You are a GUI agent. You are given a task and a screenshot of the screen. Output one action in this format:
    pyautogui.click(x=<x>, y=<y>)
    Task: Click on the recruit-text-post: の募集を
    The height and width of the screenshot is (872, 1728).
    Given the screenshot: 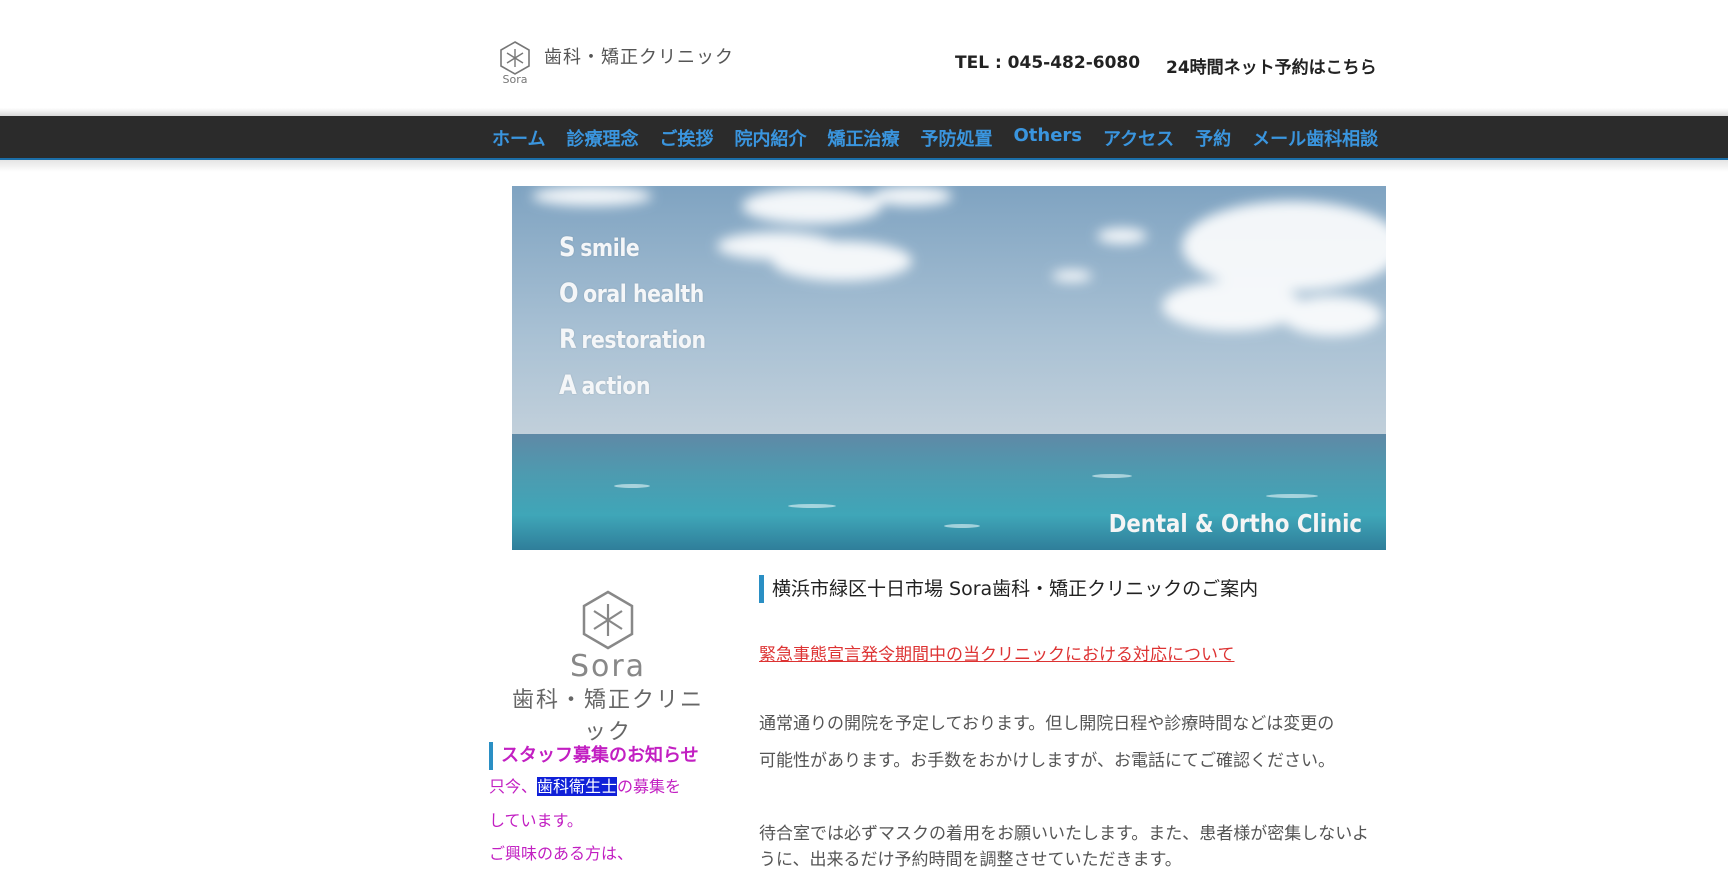 What is the action you would take?
    pyautogui.click(x=649, y=786)
    